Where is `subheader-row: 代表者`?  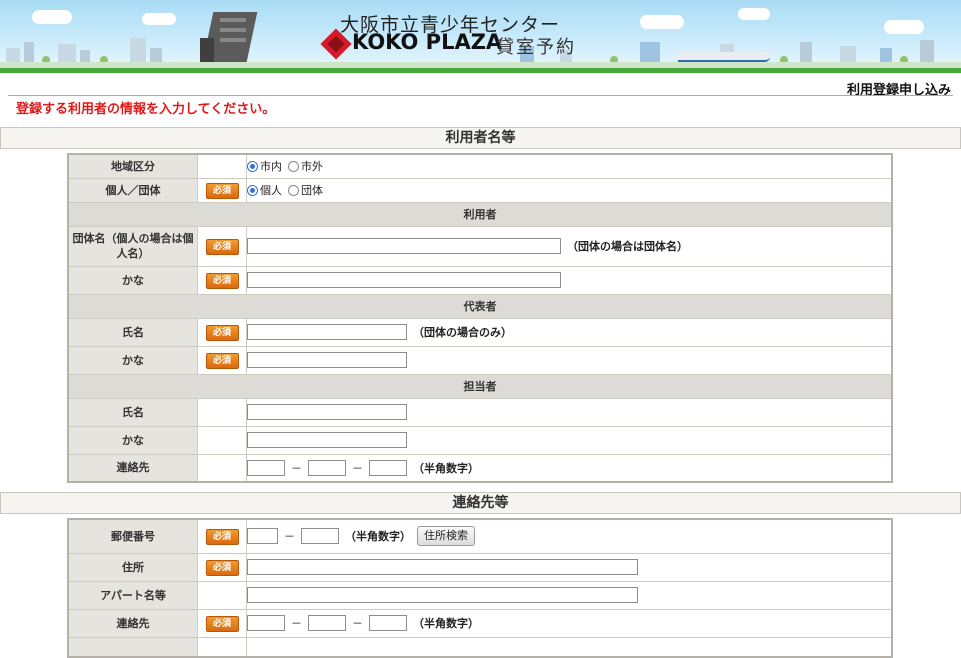
subheader-row: 代表者 is located at coordinates (480, 306).